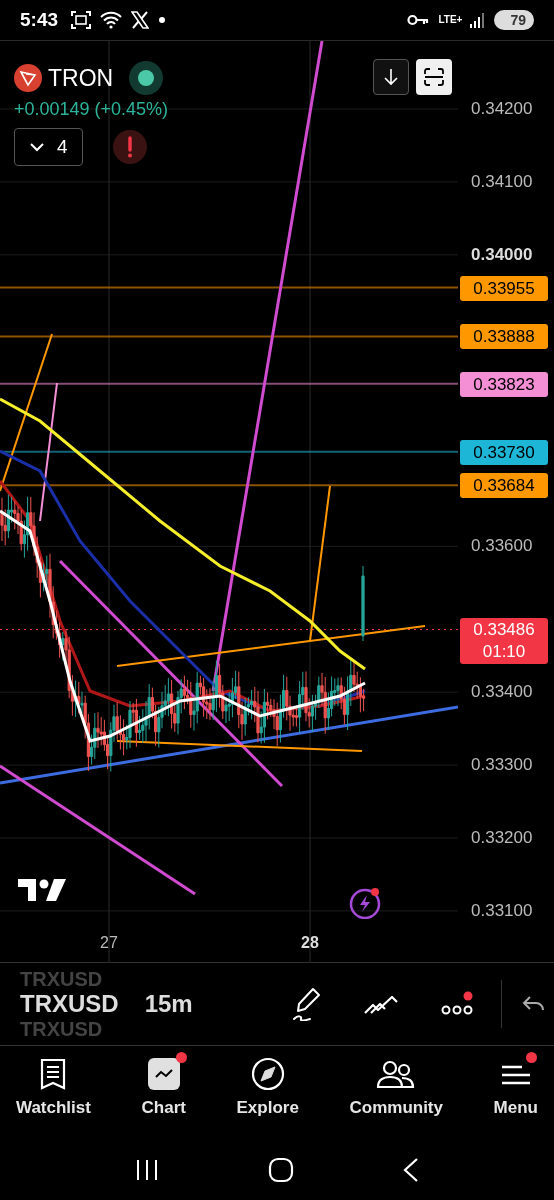  I want to click on price-level-tag: 0.33730, so click(504, 452).